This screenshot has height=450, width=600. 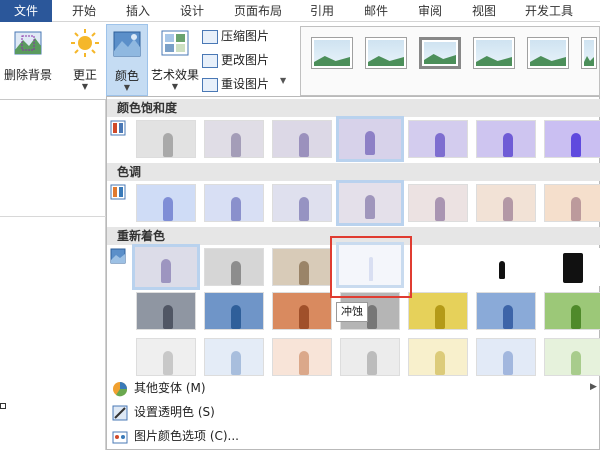 What do you see at coordinates (353, 172) in the screenshot?
I see `section-tone-title: 色调` at bounding box center [353, 172].